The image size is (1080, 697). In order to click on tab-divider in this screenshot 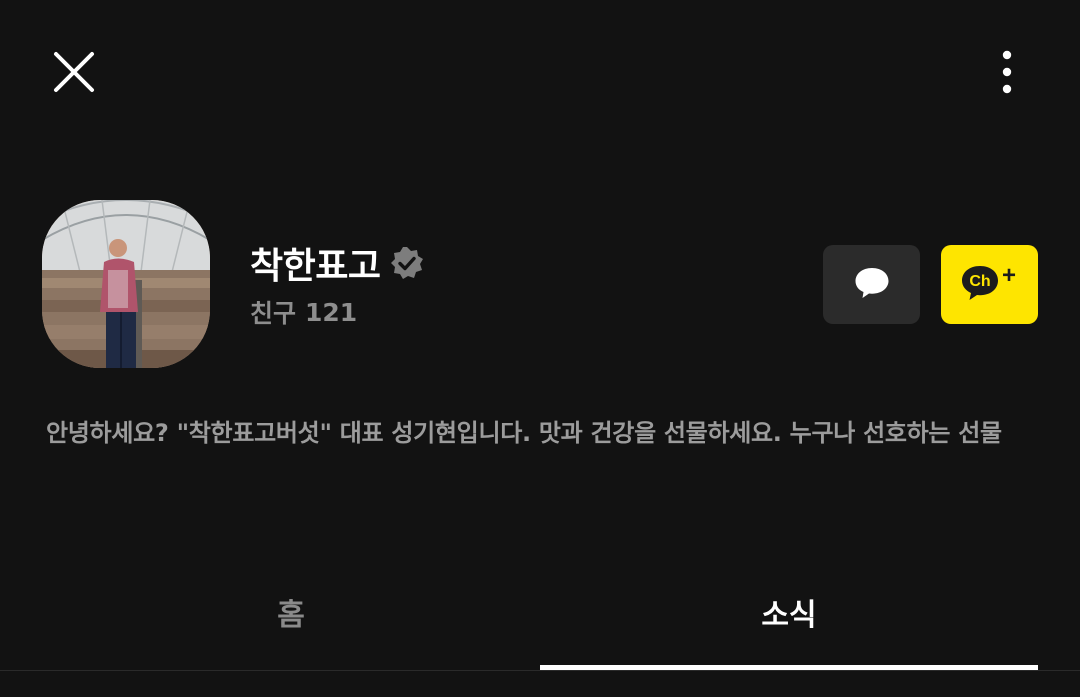, I will do `click(540, 670)`.